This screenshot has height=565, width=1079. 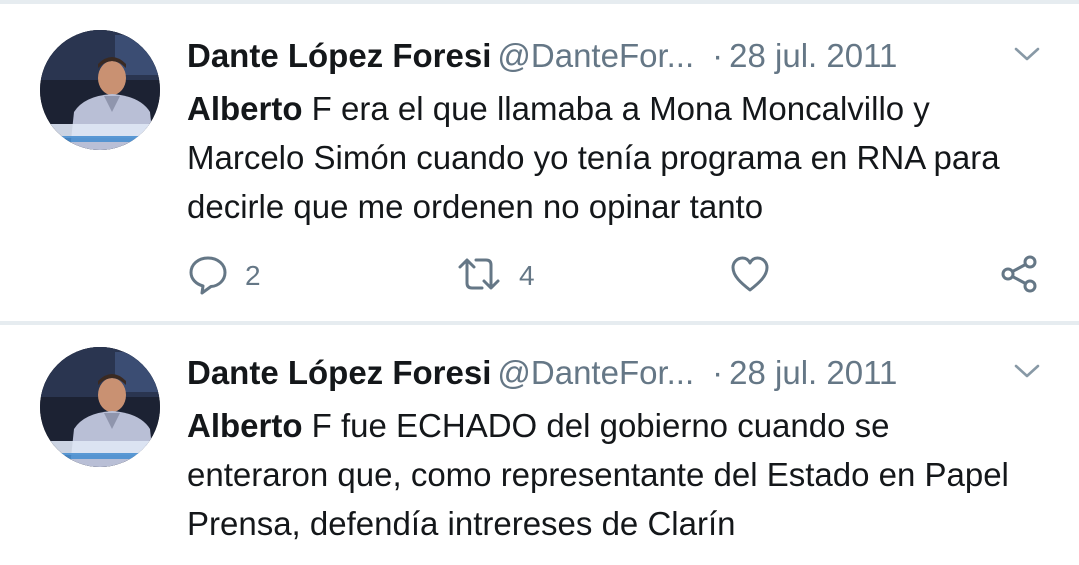 What do you see at coordinates (253, 275) in the screenshot?
I see `reply-count: 2` at bounding box center [253, 275].